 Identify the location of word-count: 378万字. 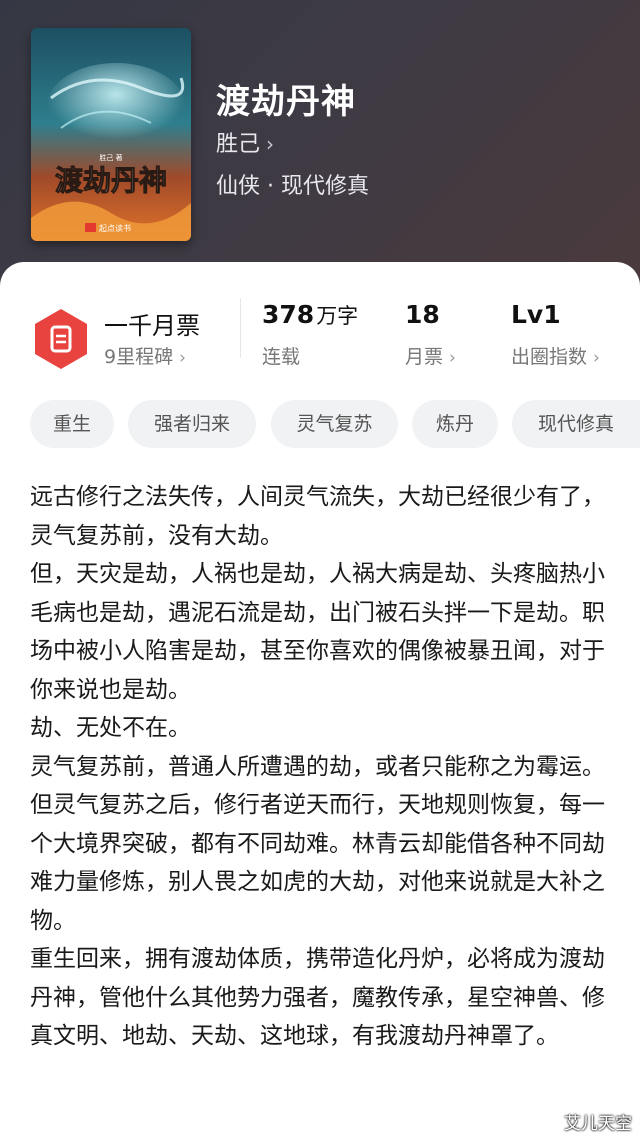
(310, 315).